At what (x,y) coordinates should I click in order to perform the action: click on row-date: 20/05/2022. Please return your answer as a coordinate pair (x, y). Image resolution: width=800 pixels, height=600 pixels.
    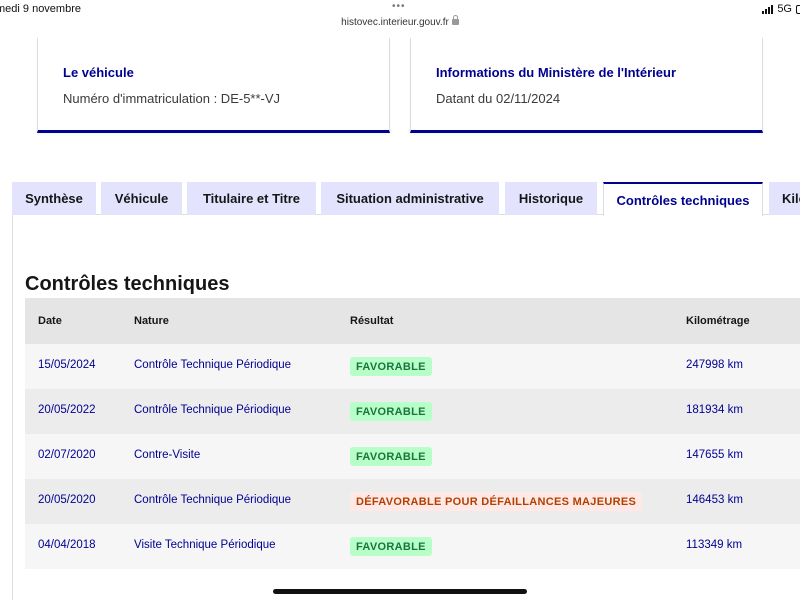
    Looking at the image, I should click on (67, 410).